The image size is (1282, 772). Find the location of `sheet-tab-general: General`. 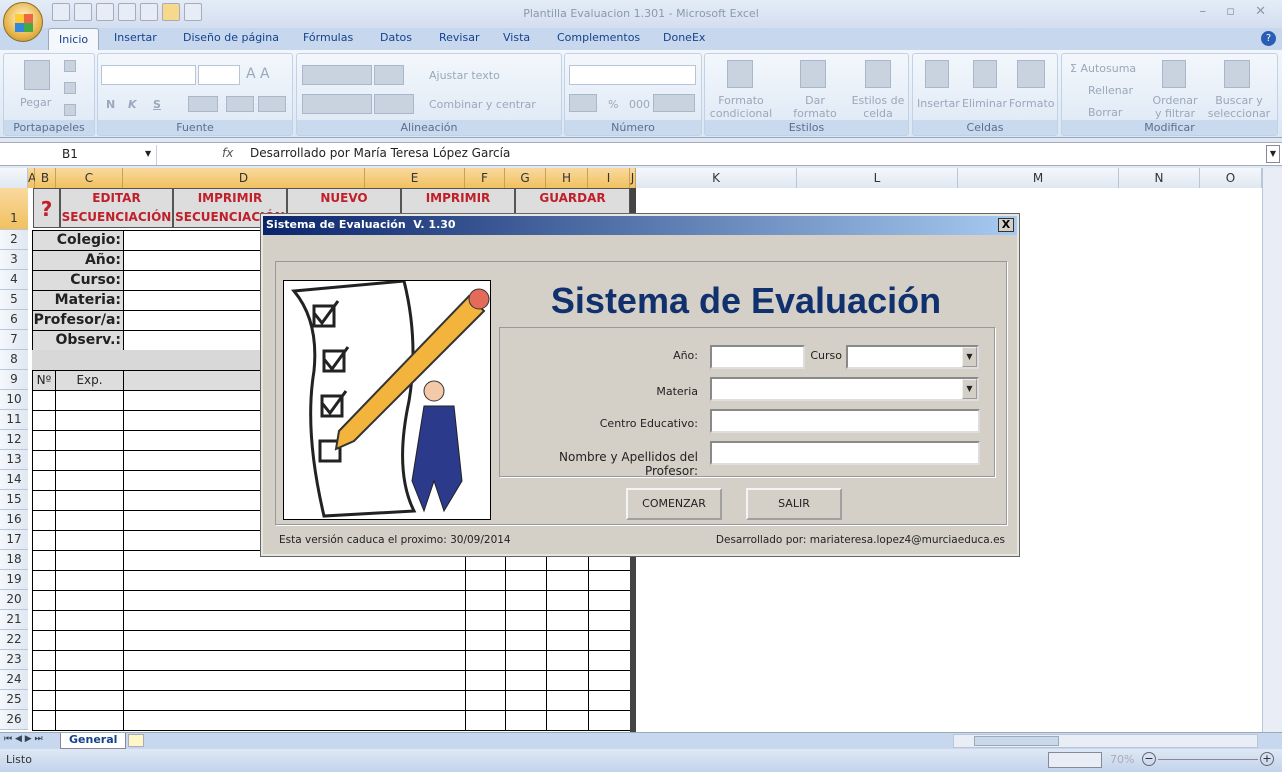

sheet-tab-general: General is located at coordinates (93, 741).